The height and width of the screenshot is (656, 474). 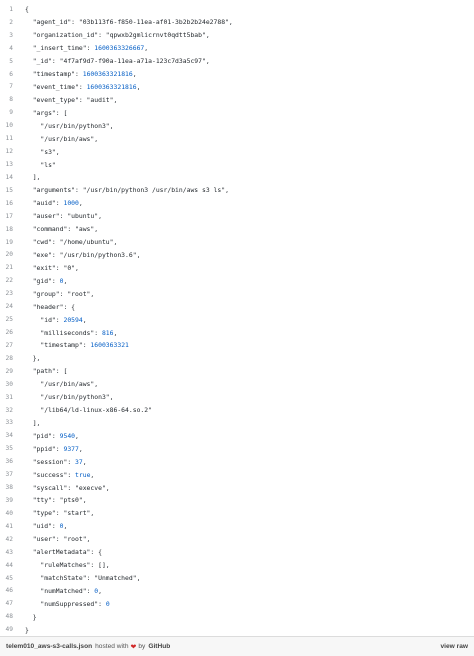 What do you see at coordinates (9, 165) in the screenshot?
I see `line-number: 13` at bounding box center [9, 165].